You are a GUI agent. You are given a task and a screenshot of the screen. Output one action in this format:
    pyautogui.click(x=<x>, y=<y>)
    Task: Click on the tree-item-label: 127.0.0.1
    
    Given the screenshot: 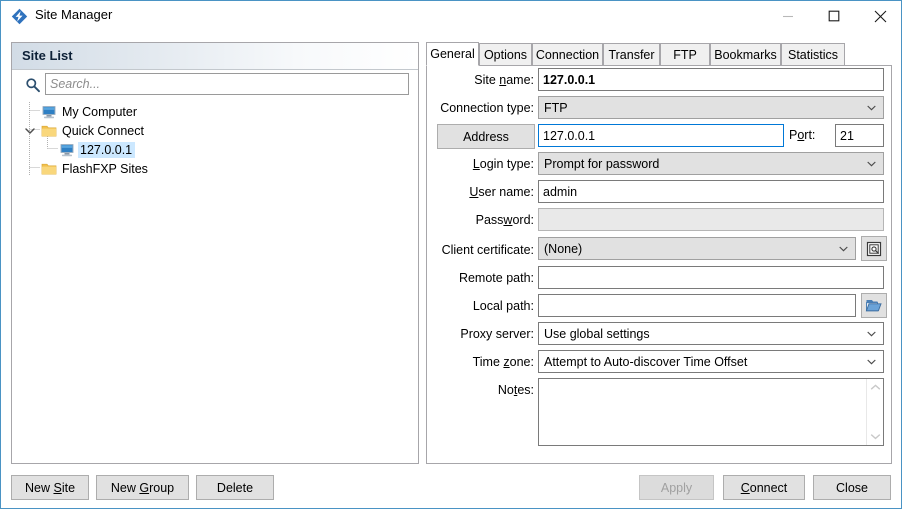 What is the action you would take?
    pyautogui.click(x=107, y=149)
    